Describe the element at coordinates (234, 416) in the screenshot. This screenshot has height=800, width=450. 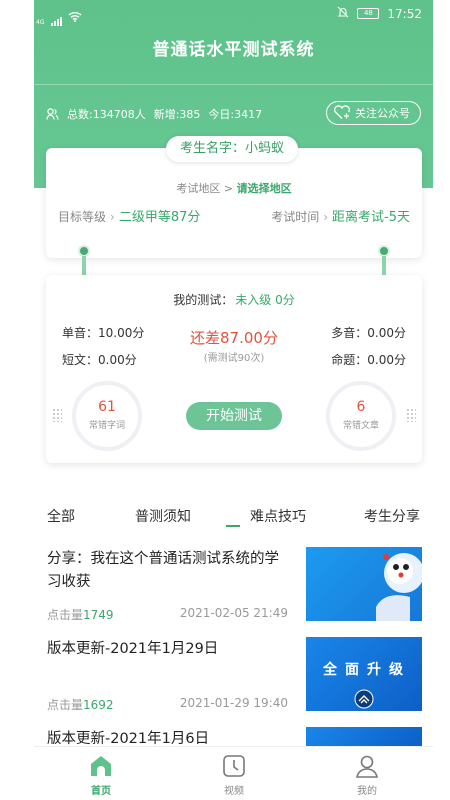
I see `start-test-button: 开始测试` at that location.